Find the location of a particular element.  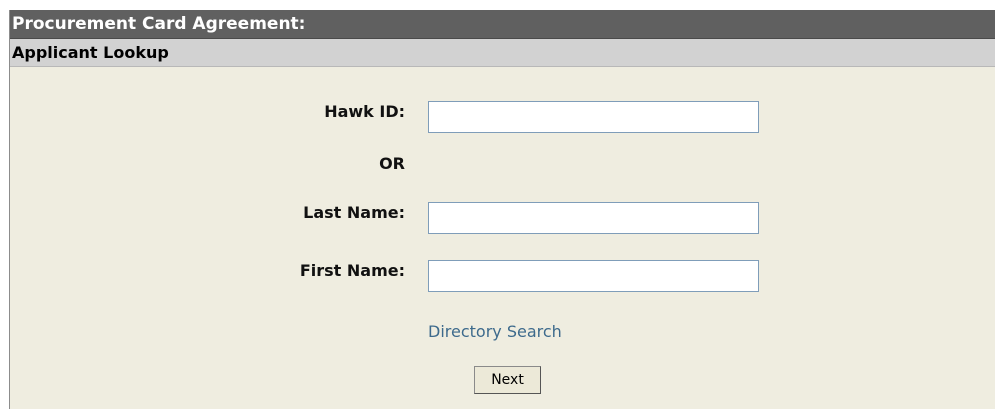

hawk-id-label: Hawk ID: is located at coordinates (364, 111).